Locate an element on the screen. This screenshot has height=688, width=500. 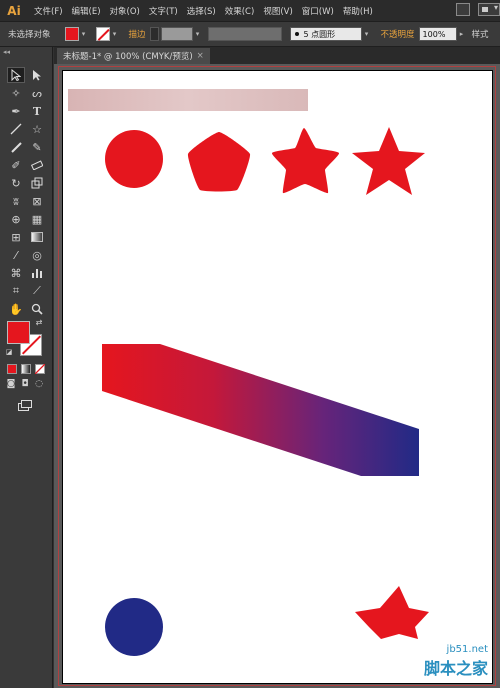
control-bar: 未选择对象 ▾ ▾ 描边 ▾ 5 点圆形 ▾ 不透明度 100% ▸ 样式 is located at coordinates (250, 34).